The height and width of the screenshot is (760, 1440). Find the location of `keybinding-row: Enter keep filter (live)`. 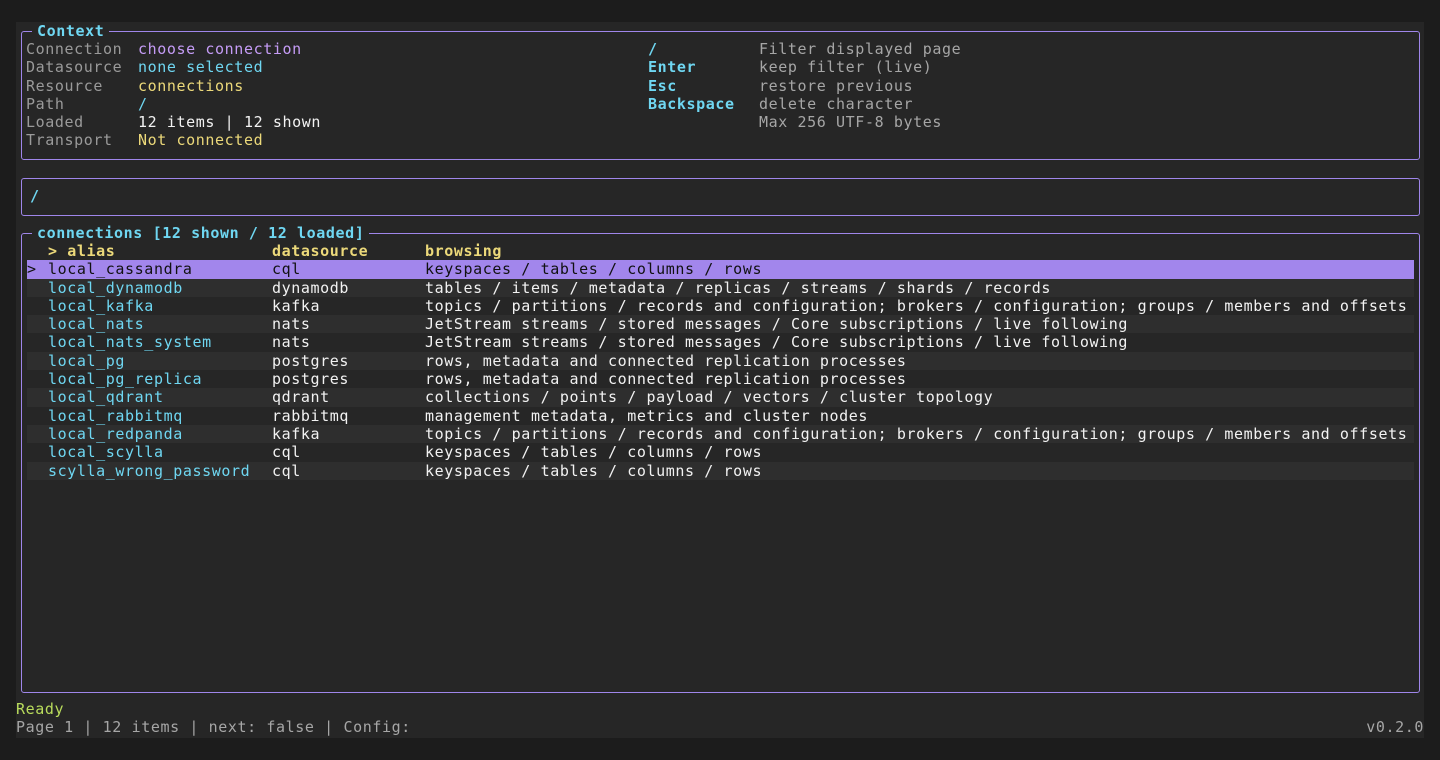

keybinding-row: Enter keep filter (live) is located at coordinates (804, 67).